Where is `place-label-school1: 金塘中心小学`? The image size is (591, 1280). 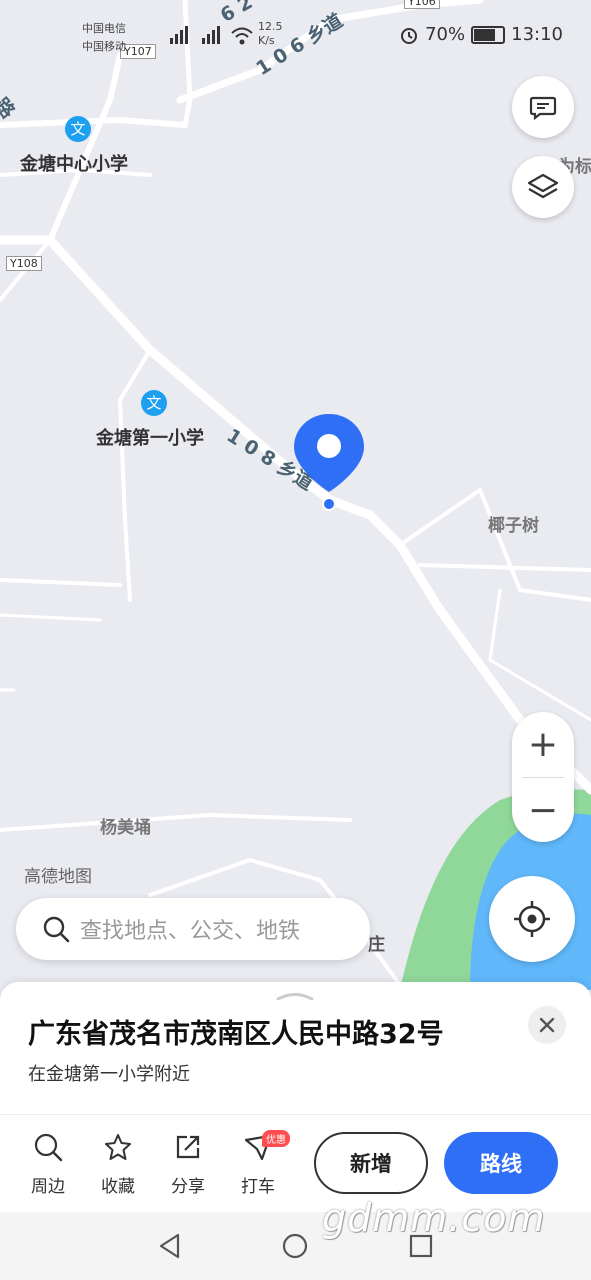 place-label-school1: 金塘中心小学 is located at coordinates (74, 163).